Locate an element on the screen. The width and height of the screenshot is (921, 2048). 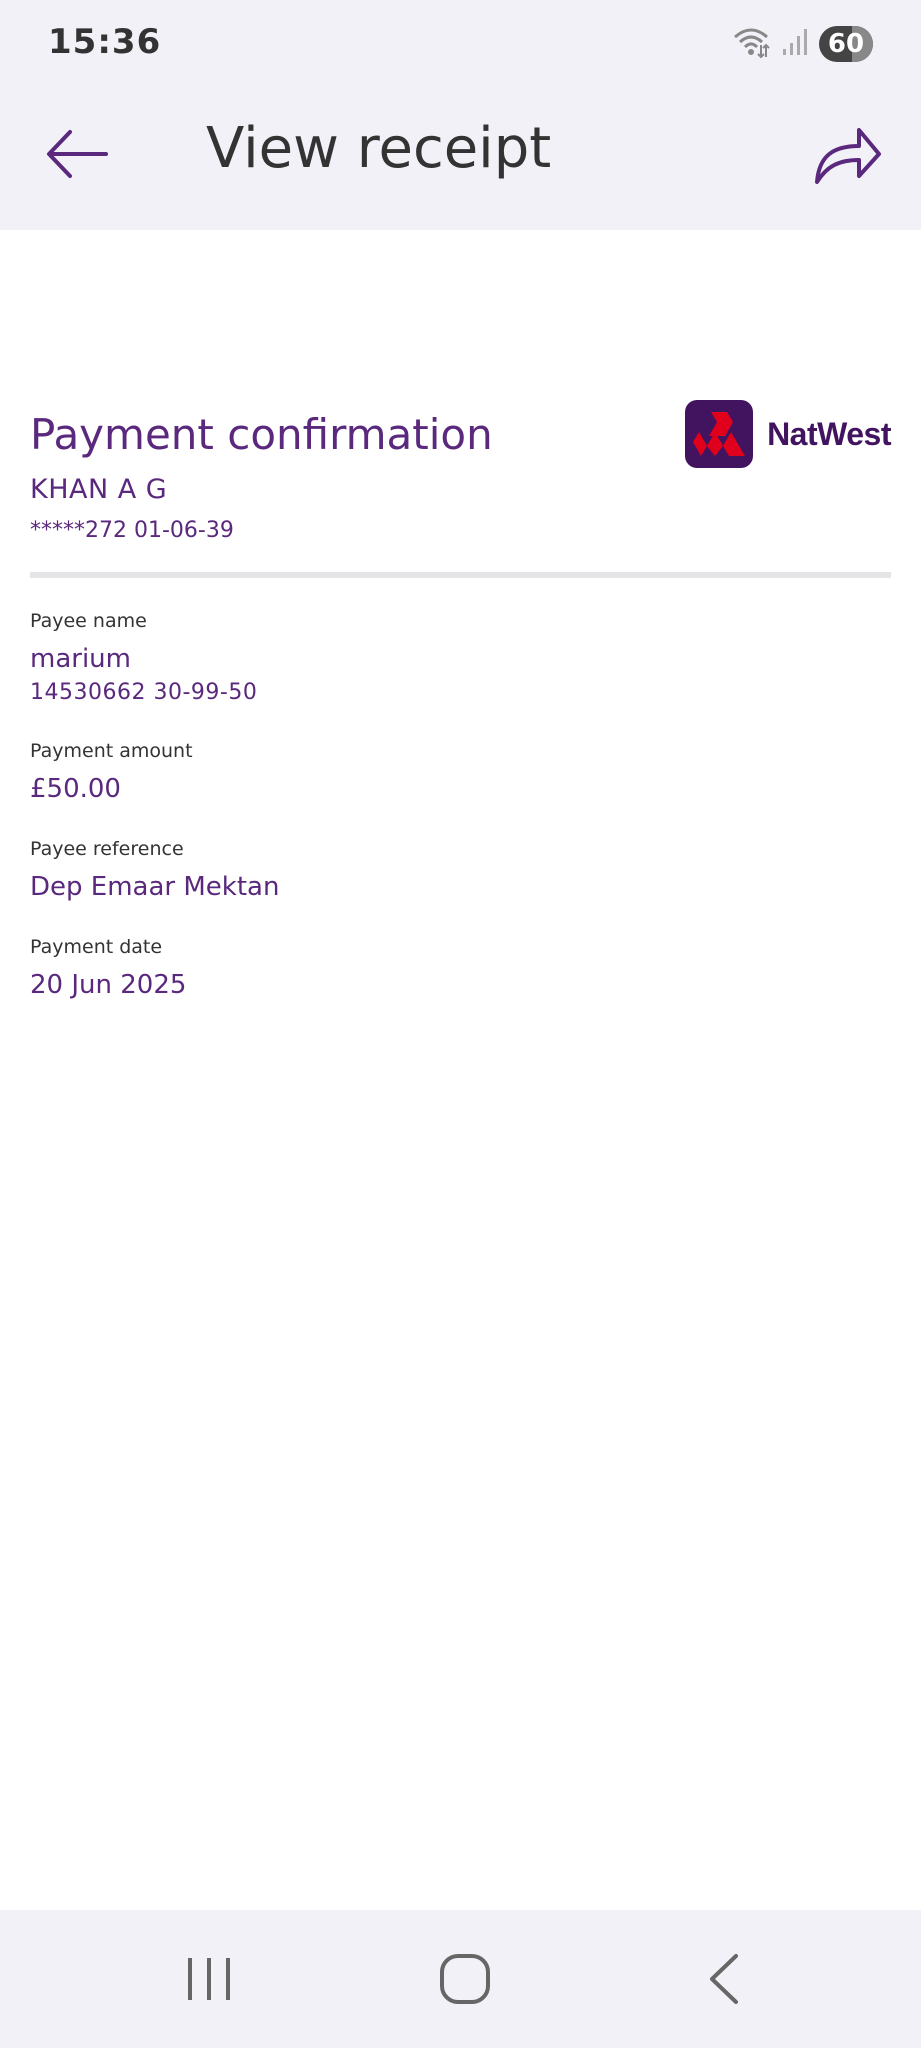
recent-apps-button is located at coordinates (209, 1979).